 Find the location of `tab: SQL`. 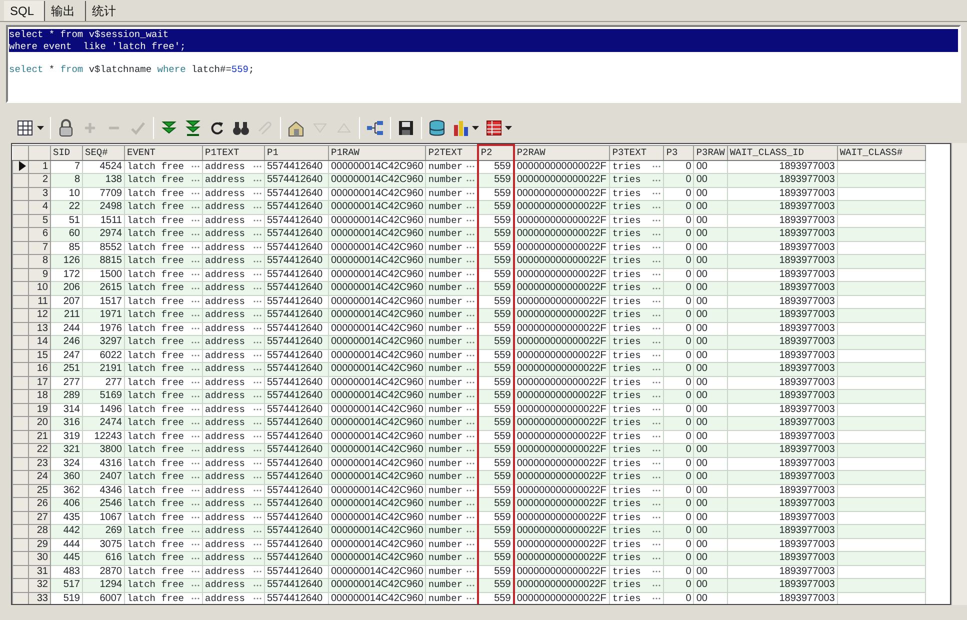

tab: SQL is located at coordinates (24, 11).